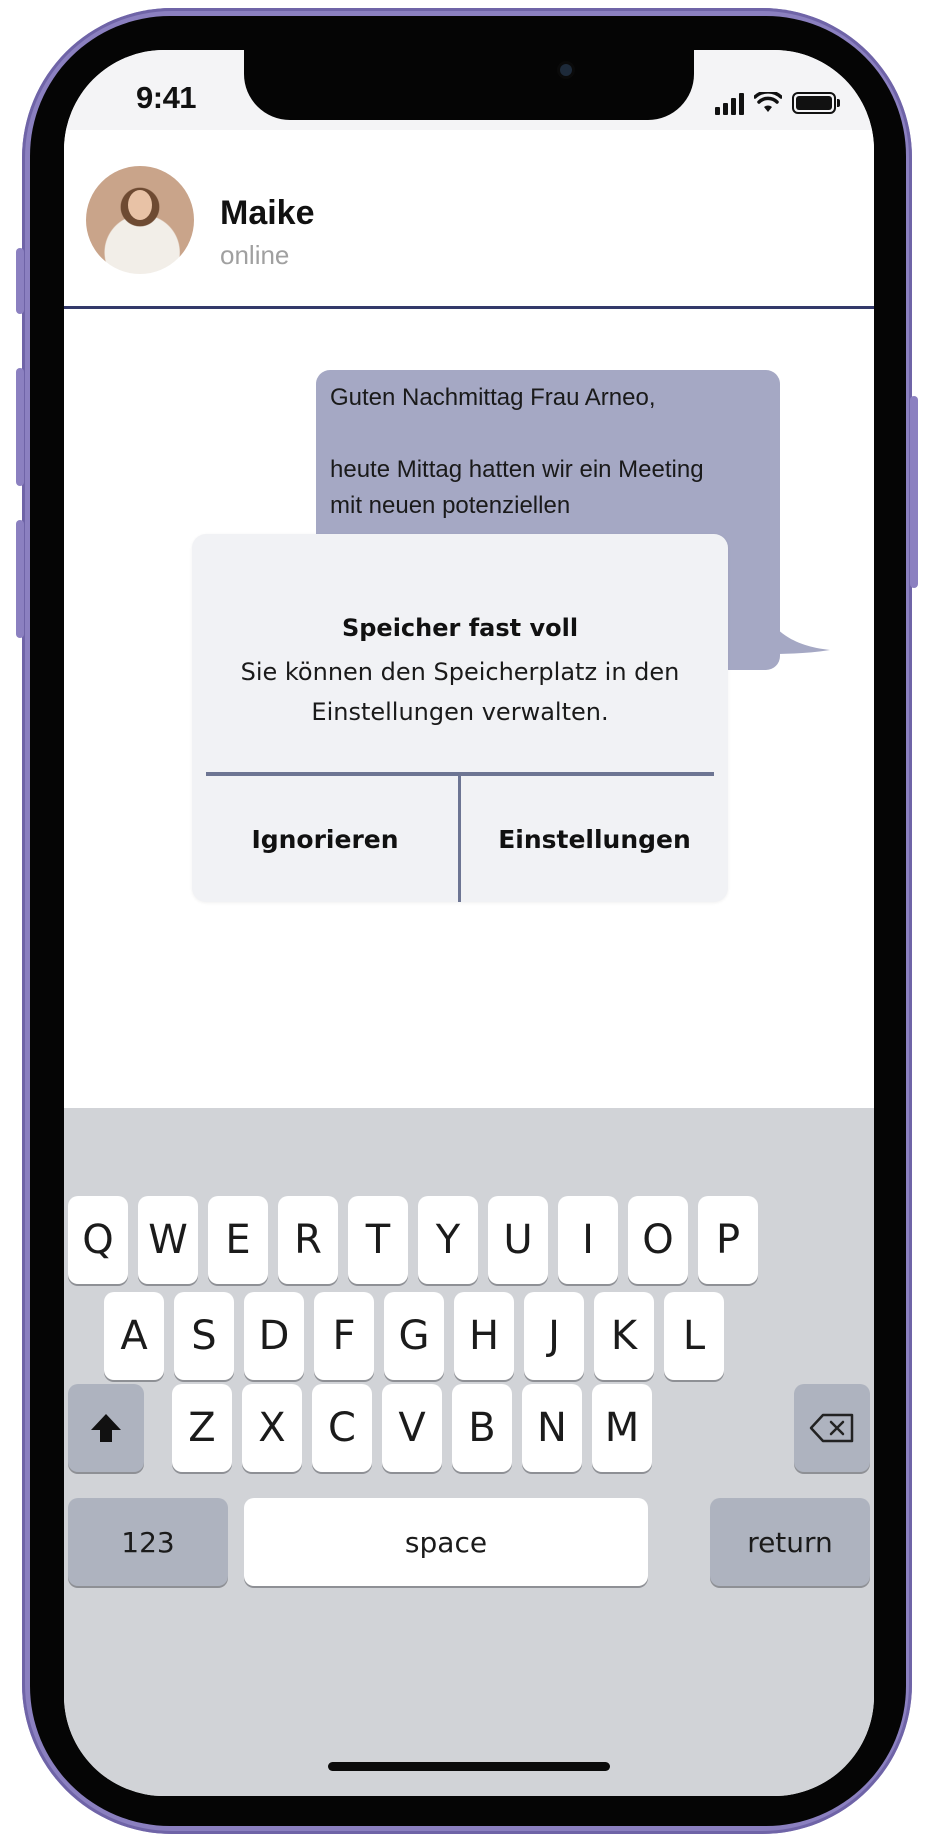 Image resolution: width=941 pixels, height=1843 pixels. I want to click on key-g: G, so click(414, 1336).